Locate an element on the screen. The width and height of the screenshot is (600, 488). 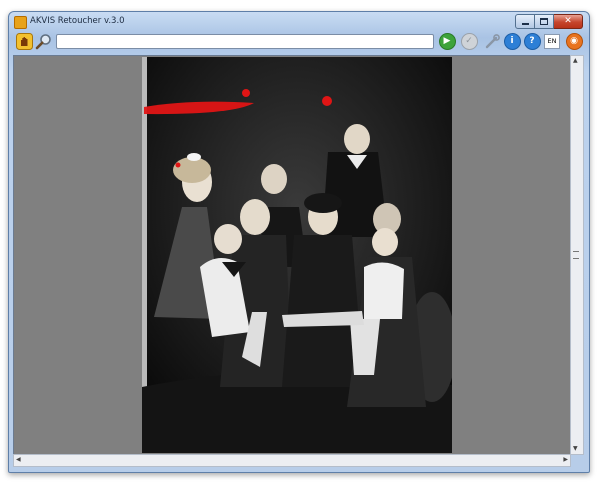
help-button: ? is located at coordinates (532, 41).